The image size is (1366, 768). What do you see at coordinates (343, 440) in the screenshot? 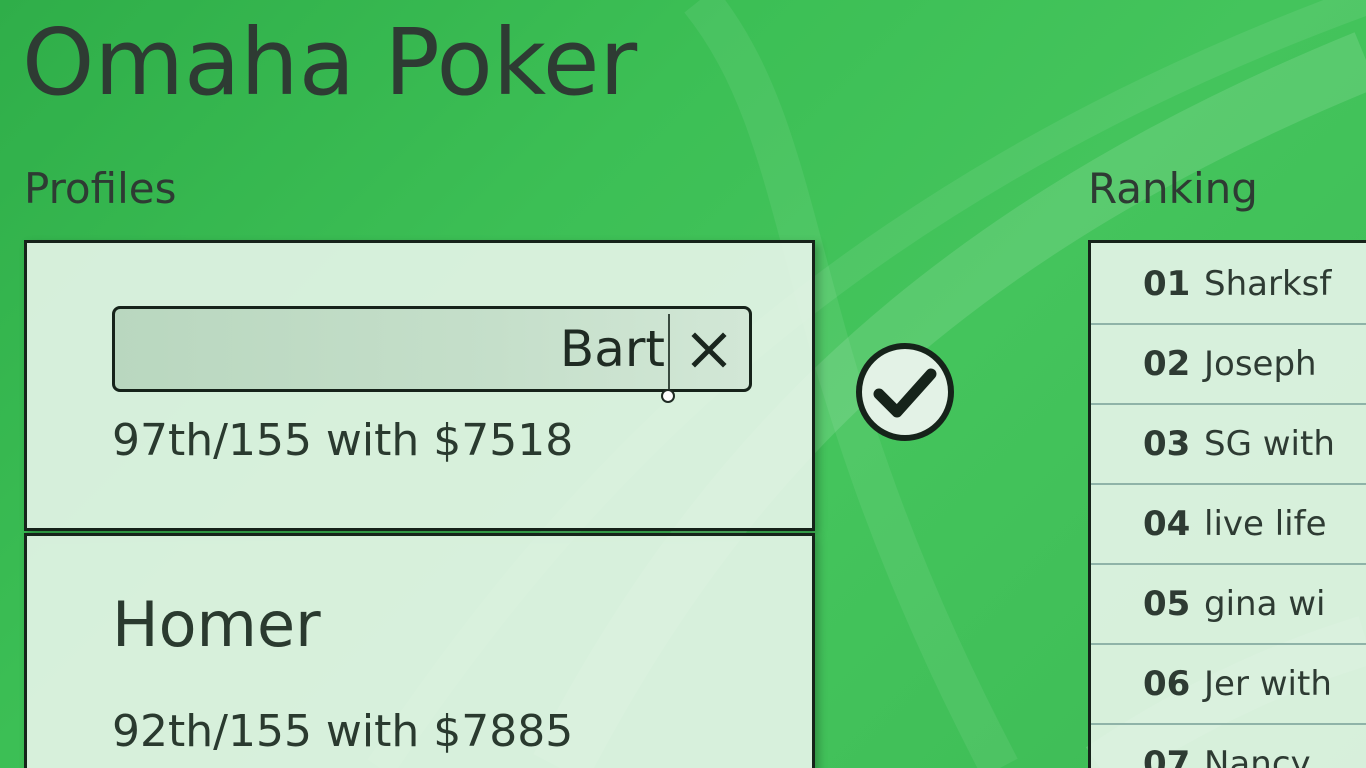
I see `profile-stats: 97th/155 with $7518` at bounding box center [343, 440].